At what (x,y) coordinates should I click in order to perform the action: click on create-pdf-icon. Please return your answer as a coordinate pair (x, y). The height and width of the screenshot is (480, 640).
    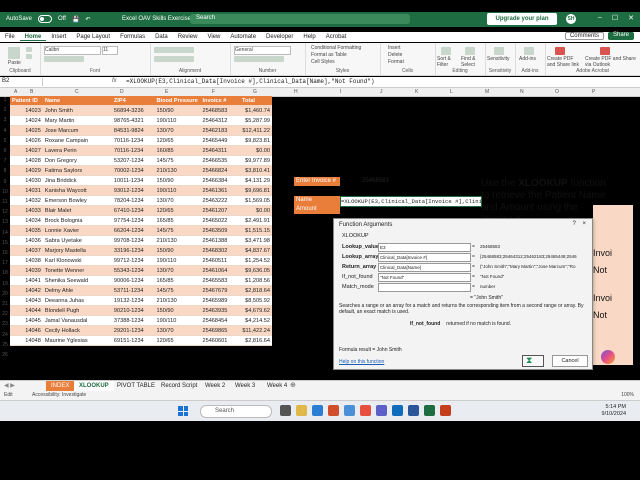
    Looking at the image, I should click on (560, 51).